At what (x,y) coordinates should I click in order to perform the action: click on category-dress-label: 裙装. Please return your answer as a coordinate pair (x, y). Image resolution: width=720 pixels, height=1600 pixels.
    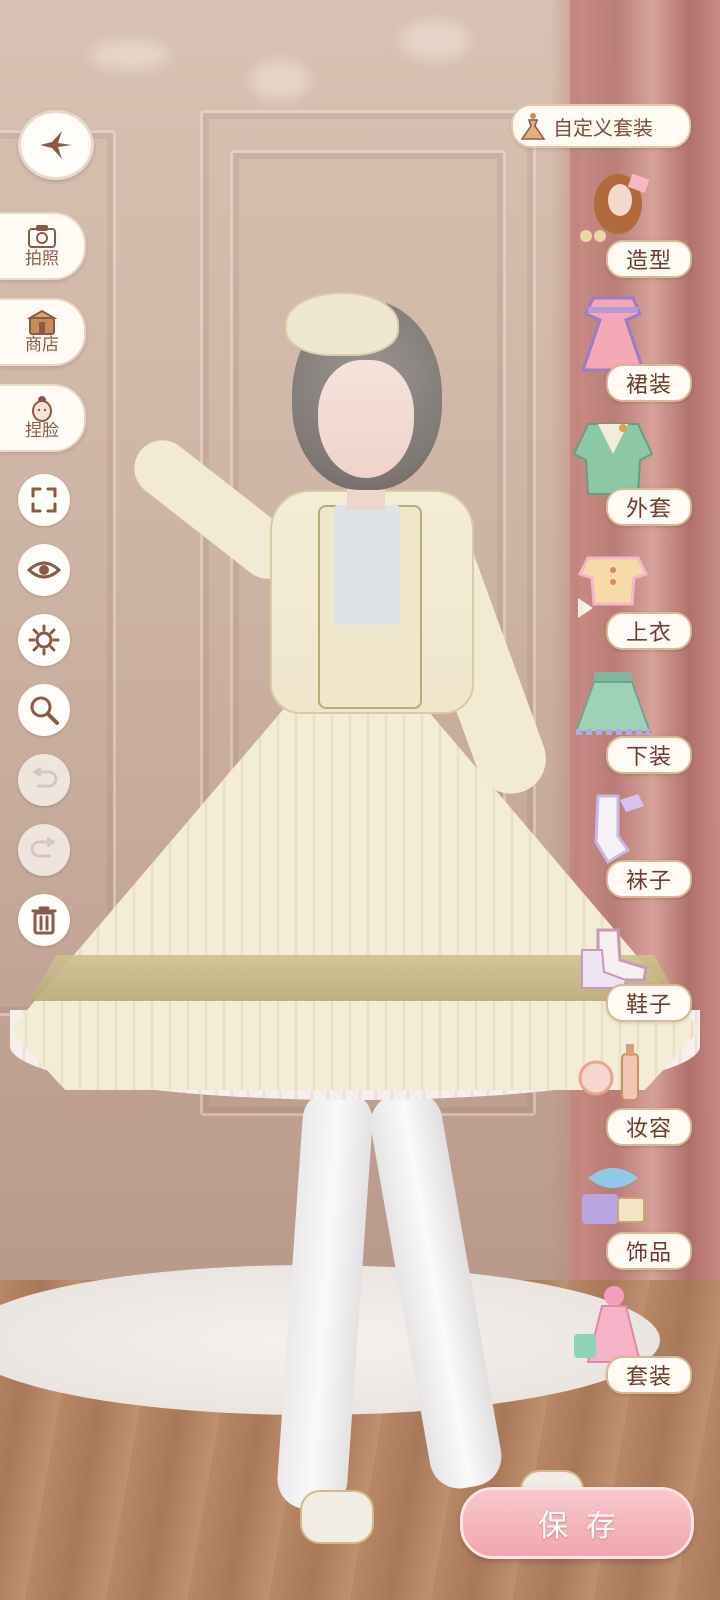
    Looking at the image, I should click on (649, 383).